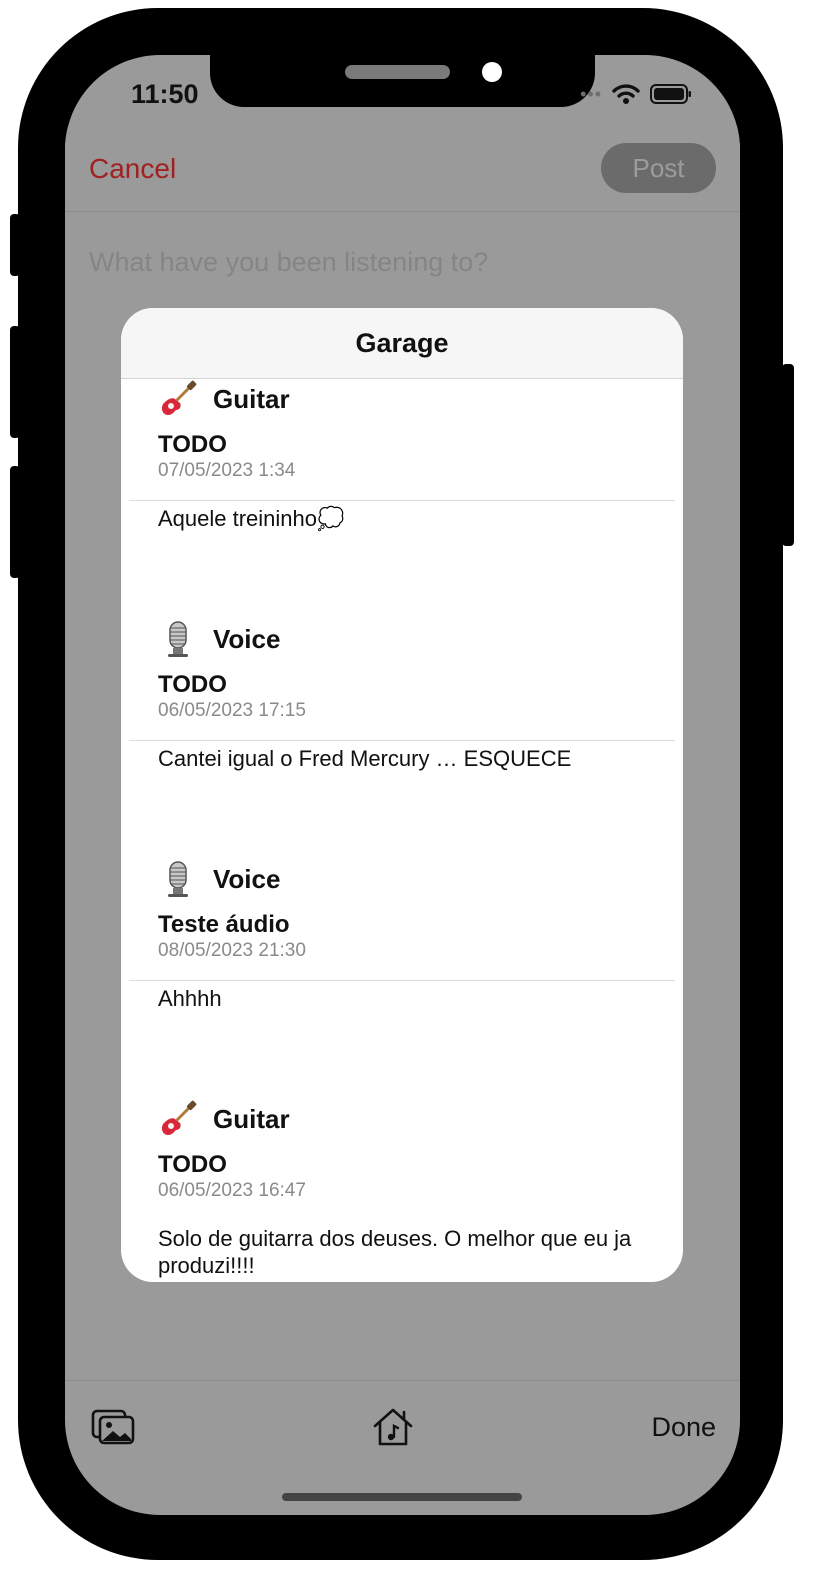 The width and height of the screenshot is (818, 1596). What do you see at coordinates (402, 1497) in the screenshot?
I see `home-indicator` at bounding box center [402, 1497].